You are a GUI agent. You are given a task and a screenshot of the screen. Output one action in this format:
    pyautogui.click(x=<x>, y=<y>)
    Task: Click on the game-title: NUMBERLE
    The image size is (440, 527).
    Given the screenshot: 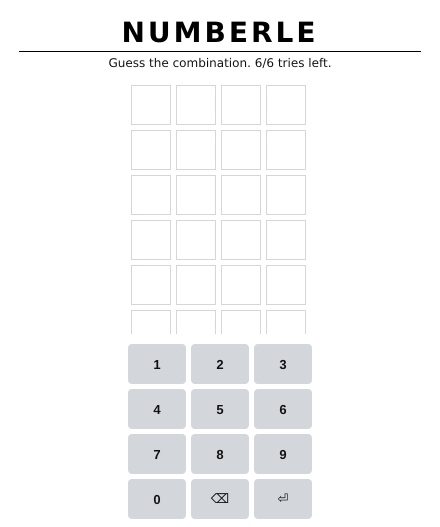 What is the action you would take?
    pyautogui.click(x=220, y=33)
    